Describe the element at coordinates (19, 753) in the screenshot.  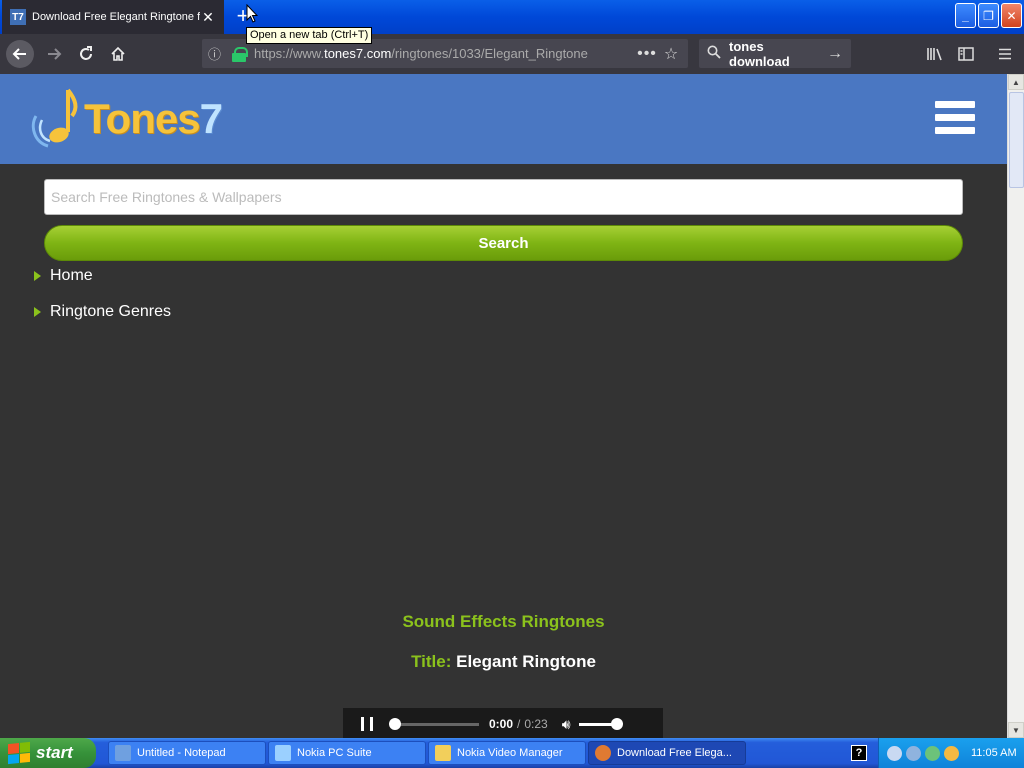
I see `windows-flag-icon` at that location.